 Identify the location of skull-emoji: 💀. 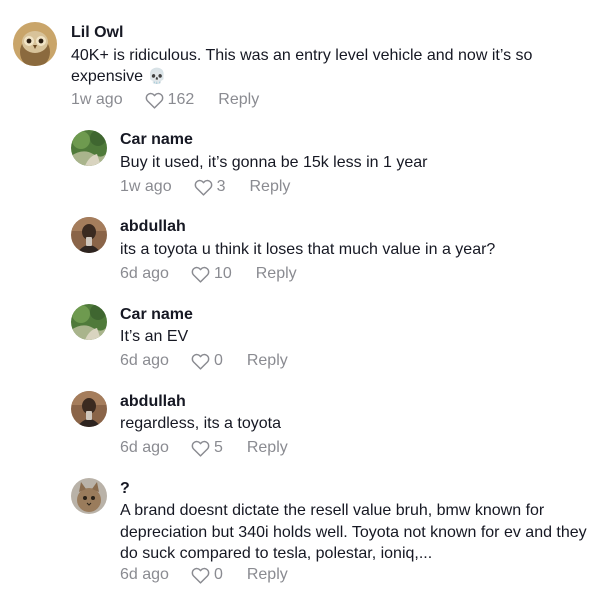
(157, 76).